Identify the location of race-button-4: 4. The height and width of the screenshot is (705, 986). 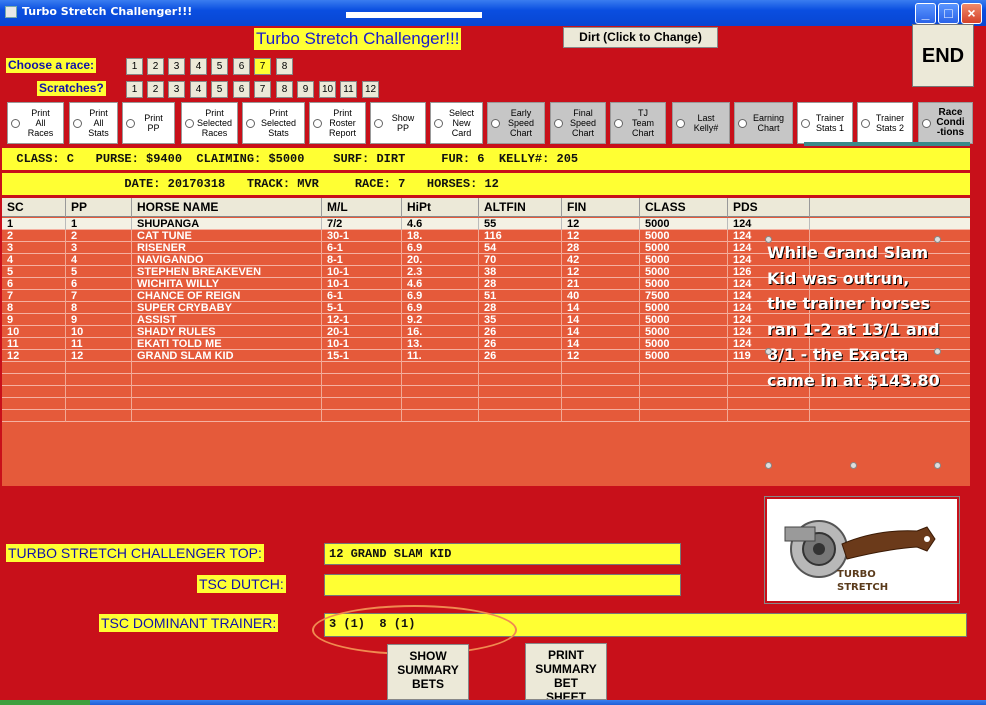
(198, 66).